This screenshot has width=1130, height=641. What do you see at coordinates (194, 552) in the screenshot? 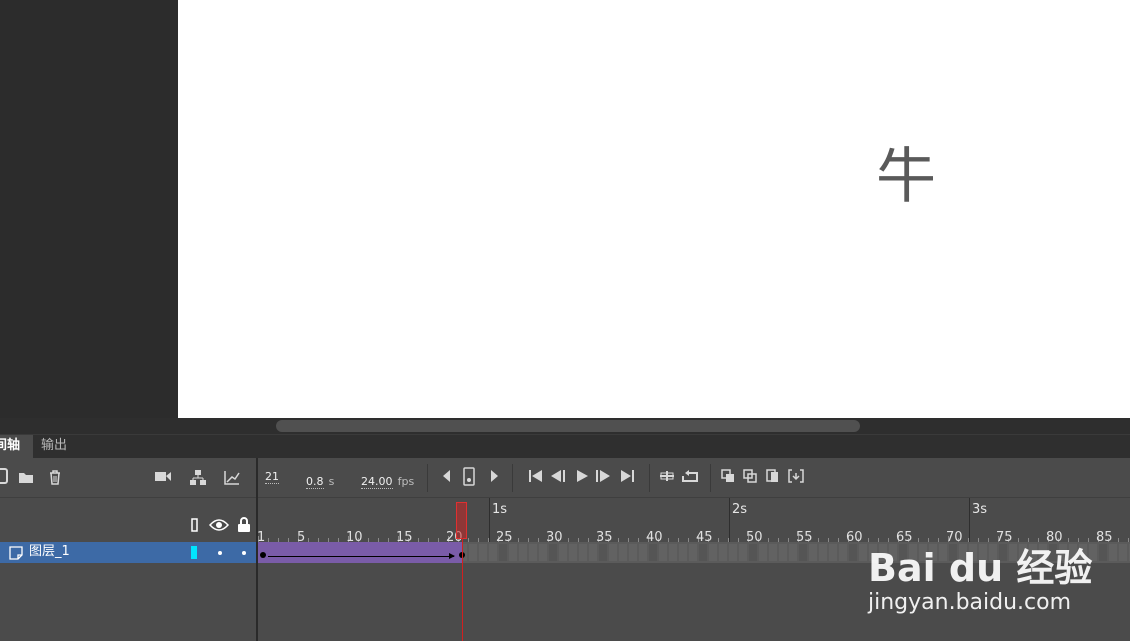
I see `layer-outline-color` at bounding box center [194, 552].